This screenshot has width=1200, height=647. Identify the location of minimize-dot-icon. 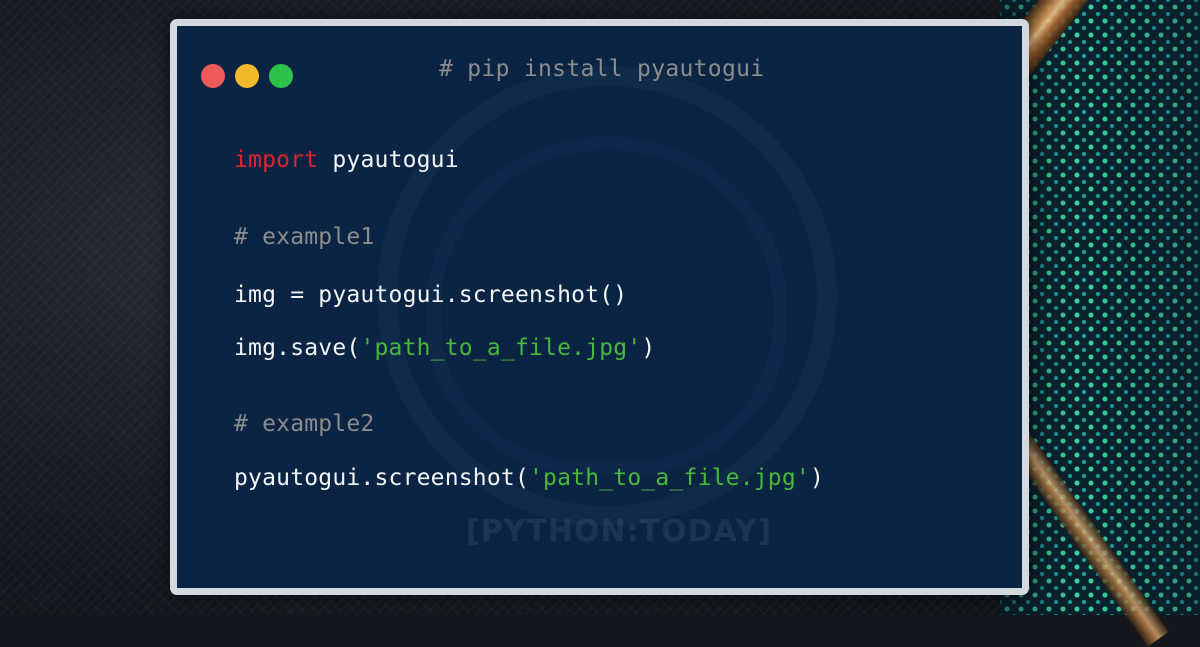
(247, 76).